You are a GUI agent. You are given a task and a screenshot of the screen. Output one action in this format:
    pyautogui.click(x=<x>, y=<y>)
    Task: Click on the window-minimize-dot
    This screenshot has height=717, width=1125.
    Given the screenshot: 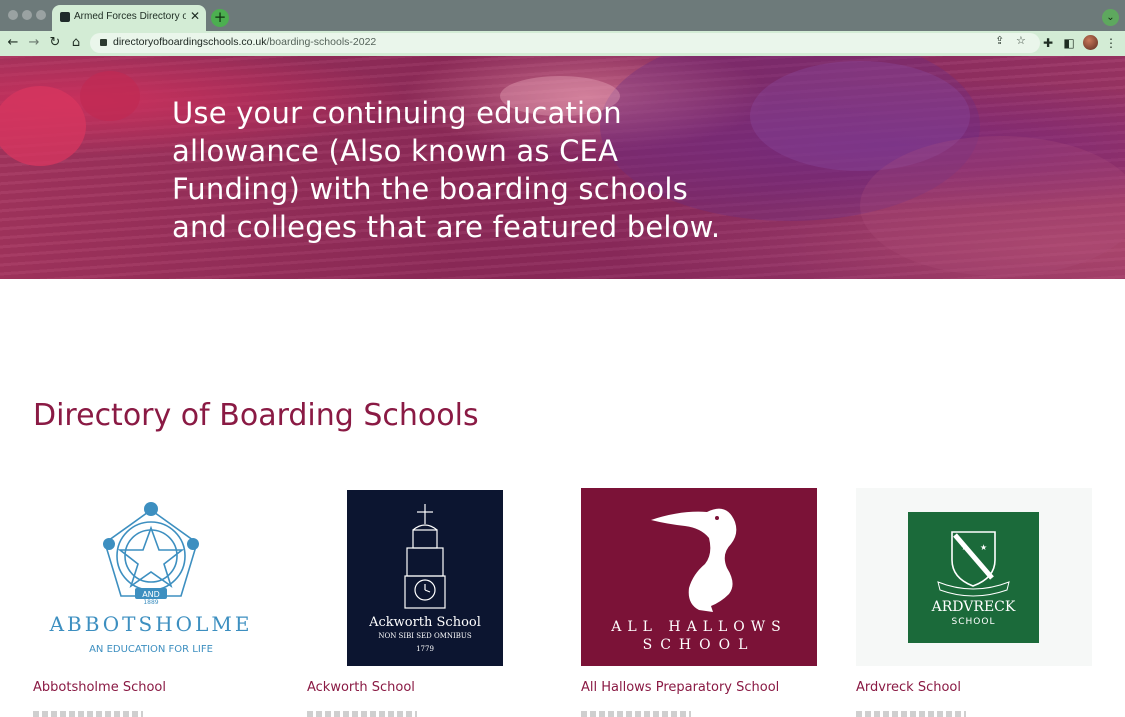 What is the action you would take?
    pyautogui.click(x=27, y=15)
    